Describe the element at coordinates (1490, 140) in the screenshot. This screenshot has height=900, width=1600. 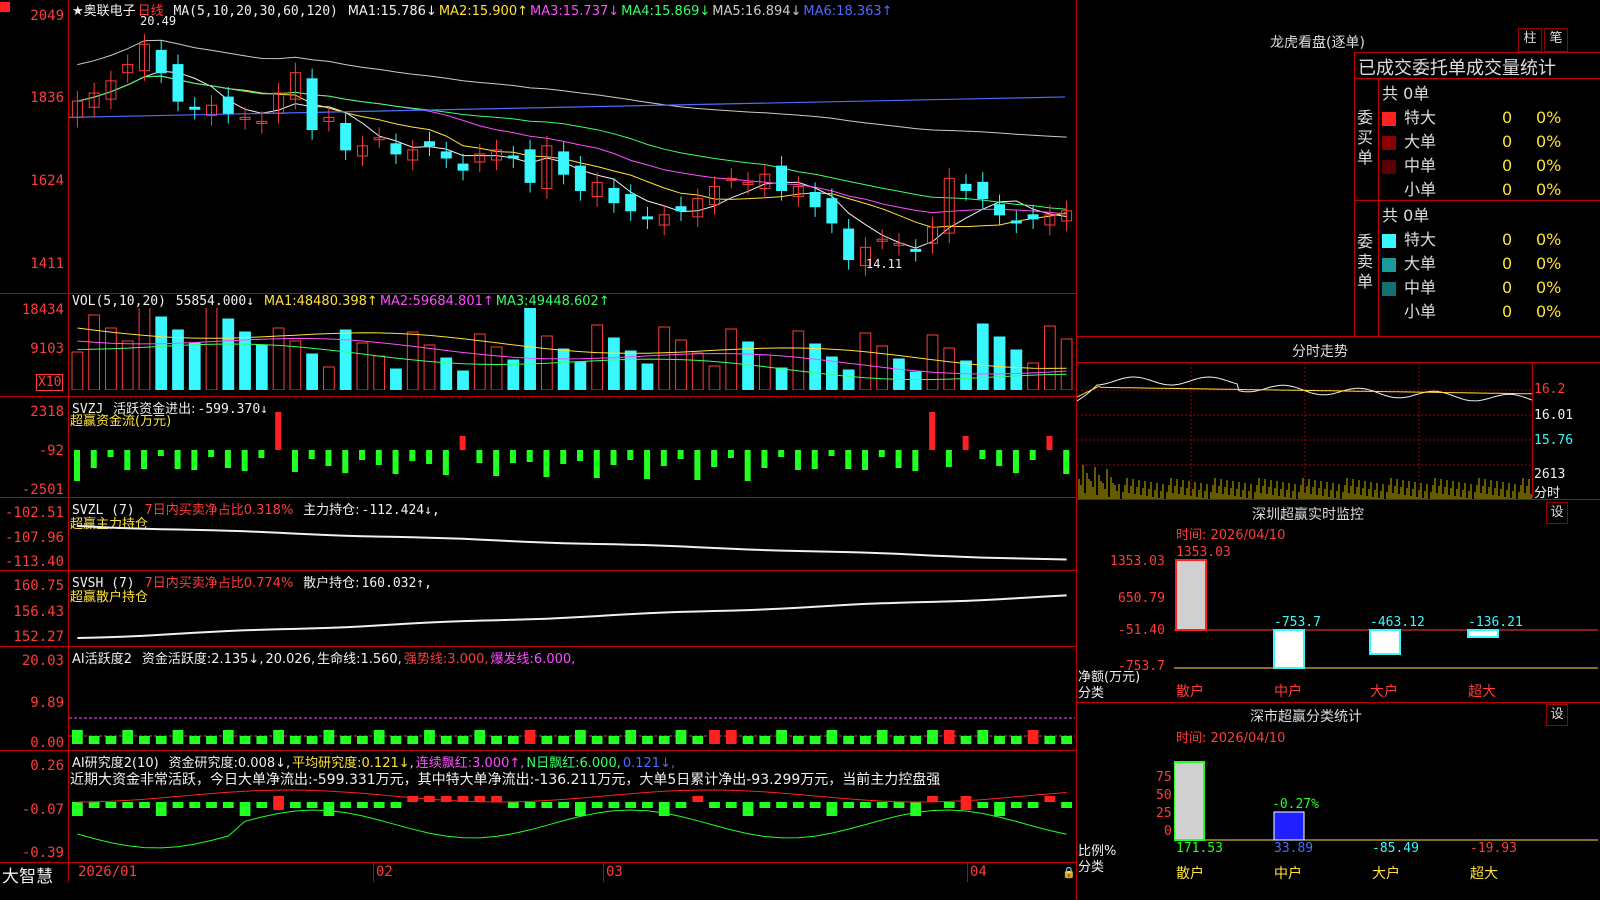
I see `order-row: 大单 0 0%` at that location.